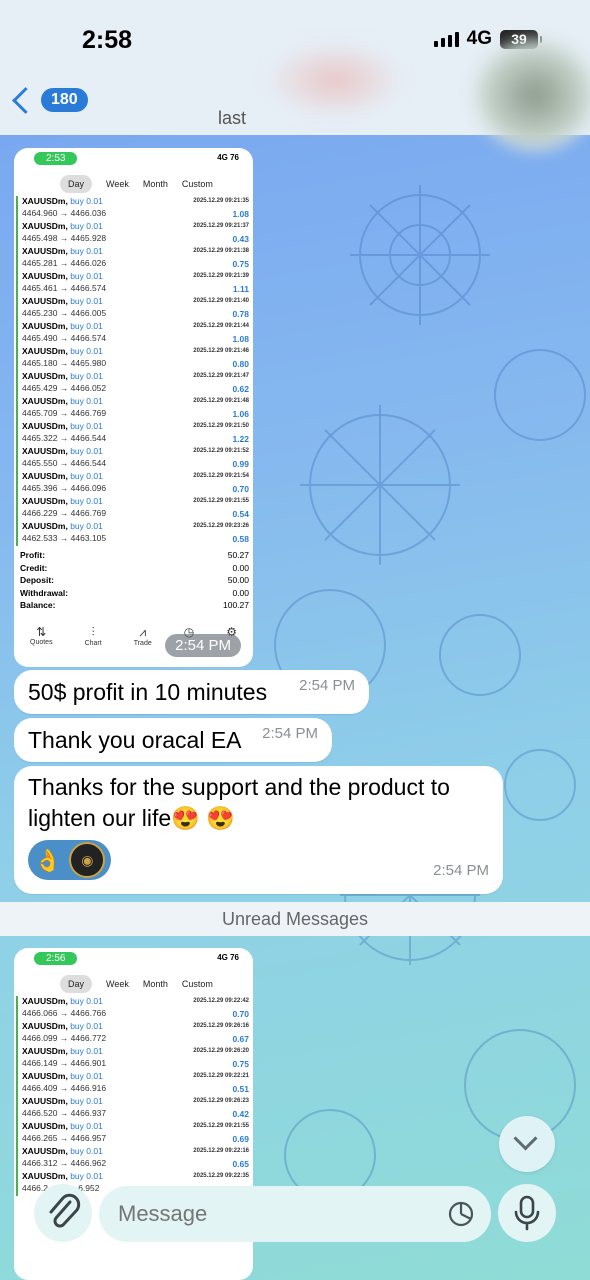 Image resolution: width=590 pixels, height=1280 pixels. I want to click on trade-prices: 4465.498 → 4465.928, so click(64, 238).